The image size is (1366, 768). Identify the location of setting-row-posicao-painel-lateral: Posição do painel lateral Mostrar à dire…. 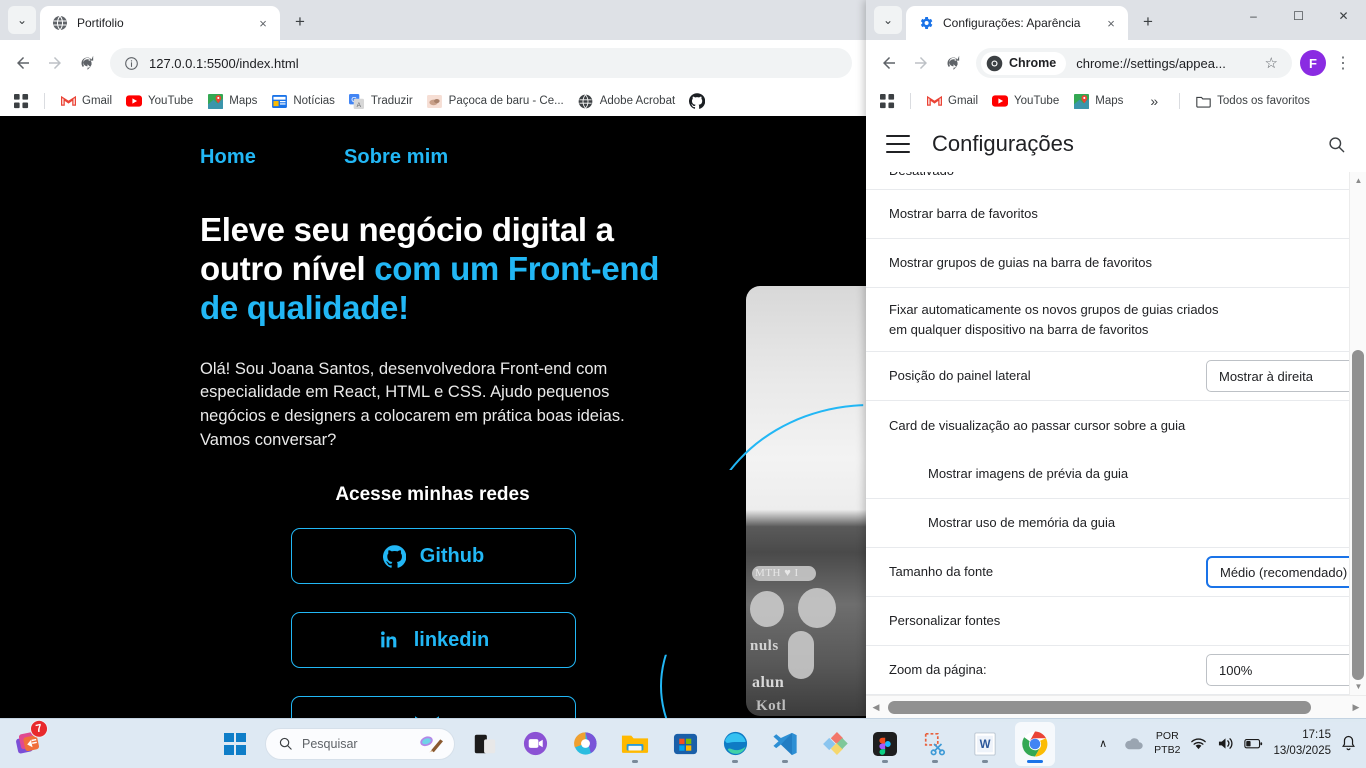
(1116, 376).